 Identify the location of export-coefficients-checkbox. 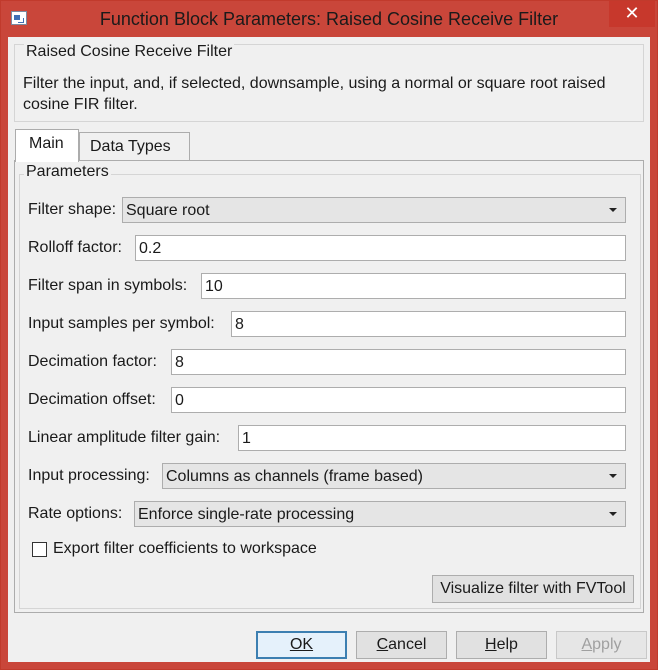
(39, 549).